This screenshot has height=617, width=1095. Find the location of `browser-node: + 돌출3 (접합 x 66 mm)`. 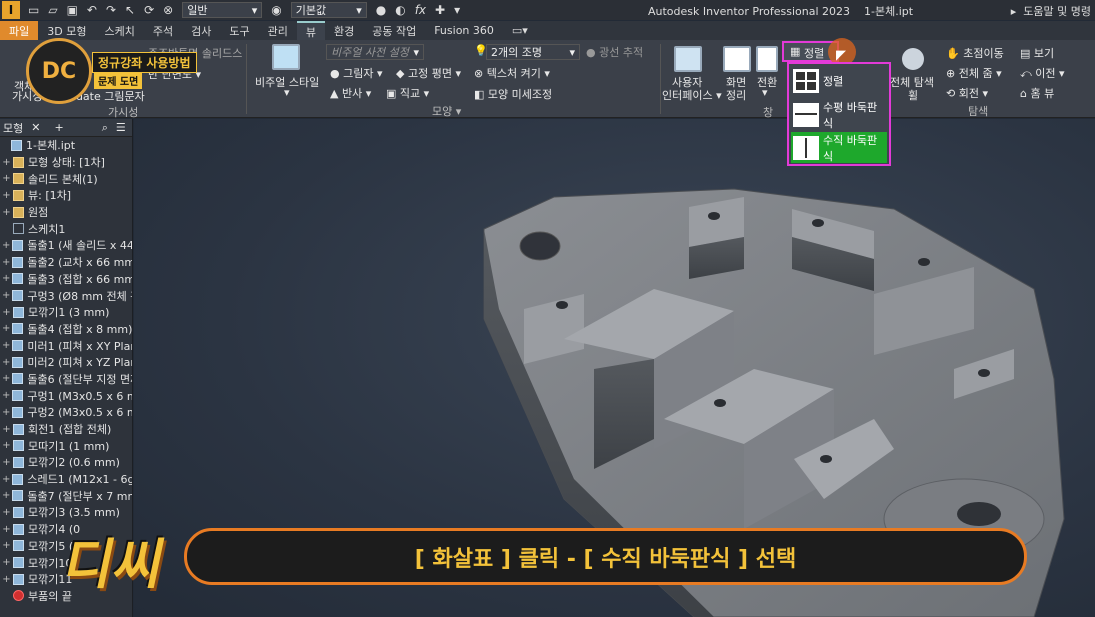

browser-node: + 돌출3 (접합 x 66 mm) is located at coordinates (66, 279).